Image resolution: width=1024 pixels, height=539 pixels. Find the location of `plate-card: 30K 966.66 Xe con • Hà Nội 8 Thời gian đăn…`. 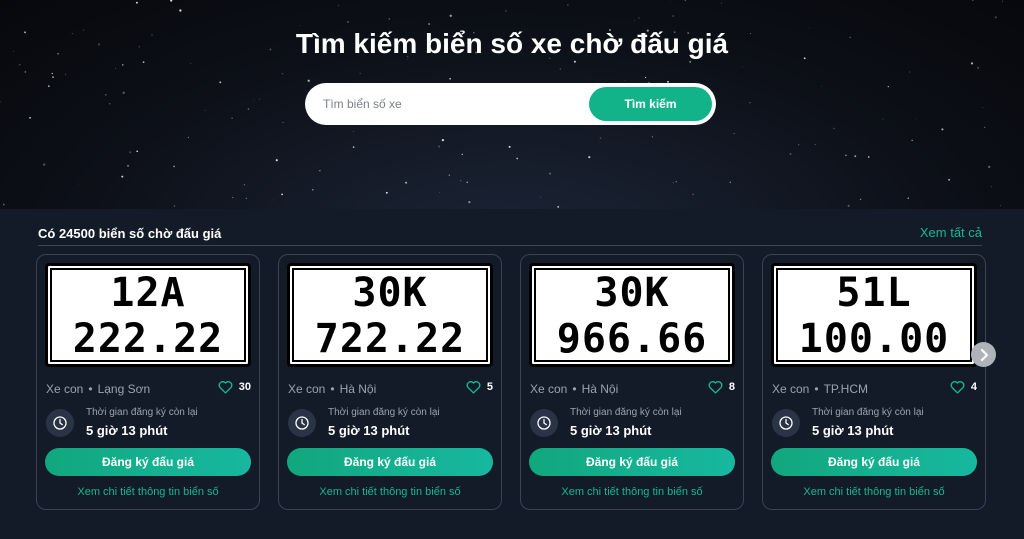

plate-card: 30K 966.66 Xe con • Hà Nội 8 Thời gian đăn… is located at coordinates (632, 382).